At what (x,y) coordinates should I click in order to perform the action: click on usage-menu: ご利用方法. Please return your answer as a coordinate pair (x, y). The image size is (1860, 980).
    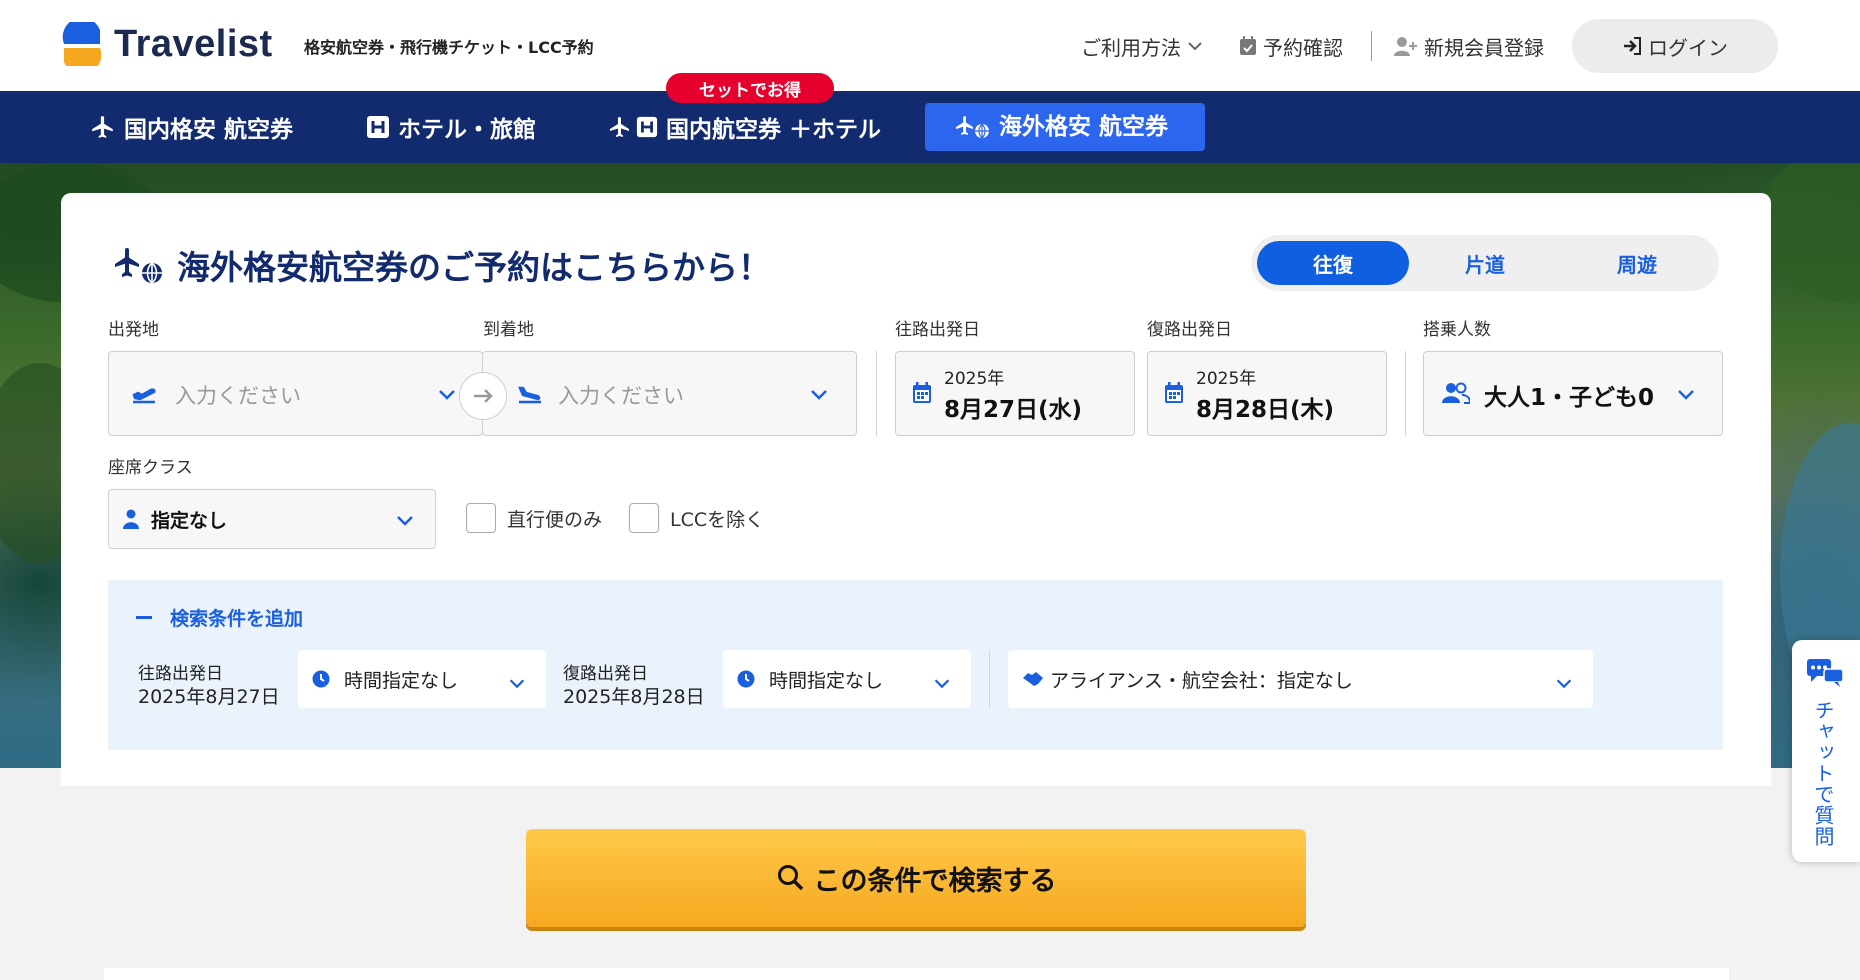
    Looking at the image, I should click on (1146, 46).